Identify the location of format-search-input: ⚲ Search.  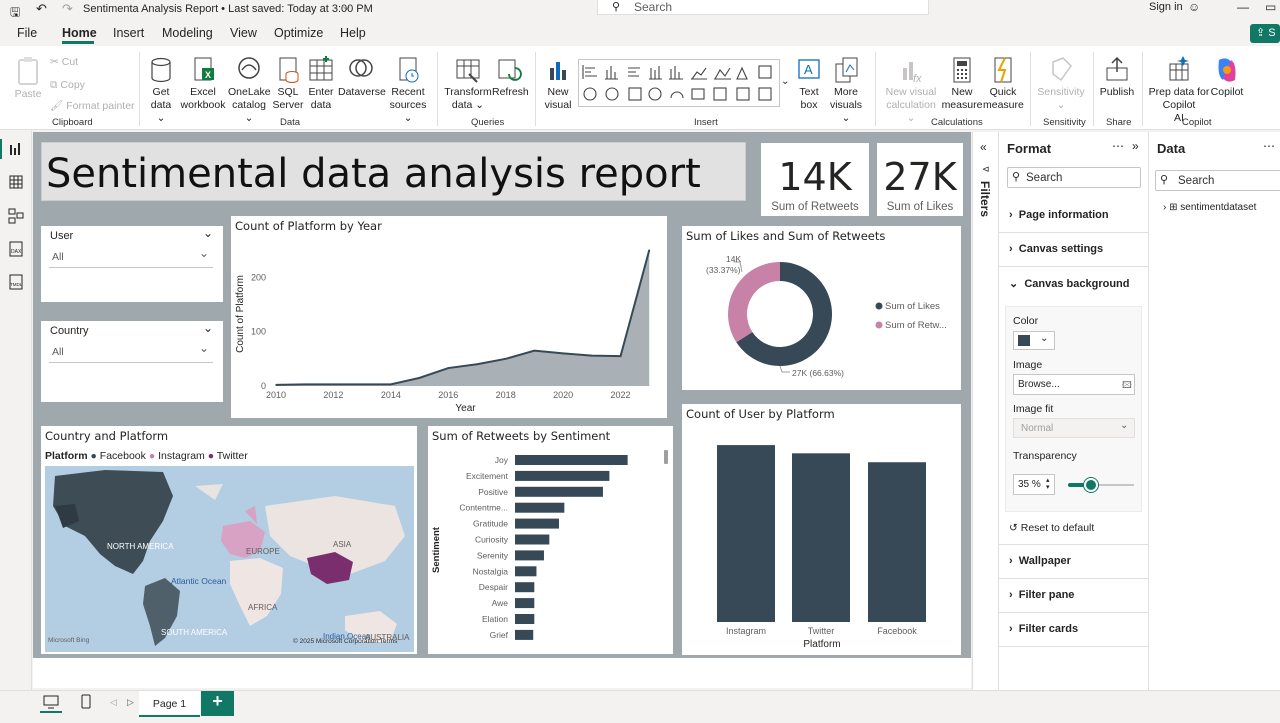
(1074, 177).